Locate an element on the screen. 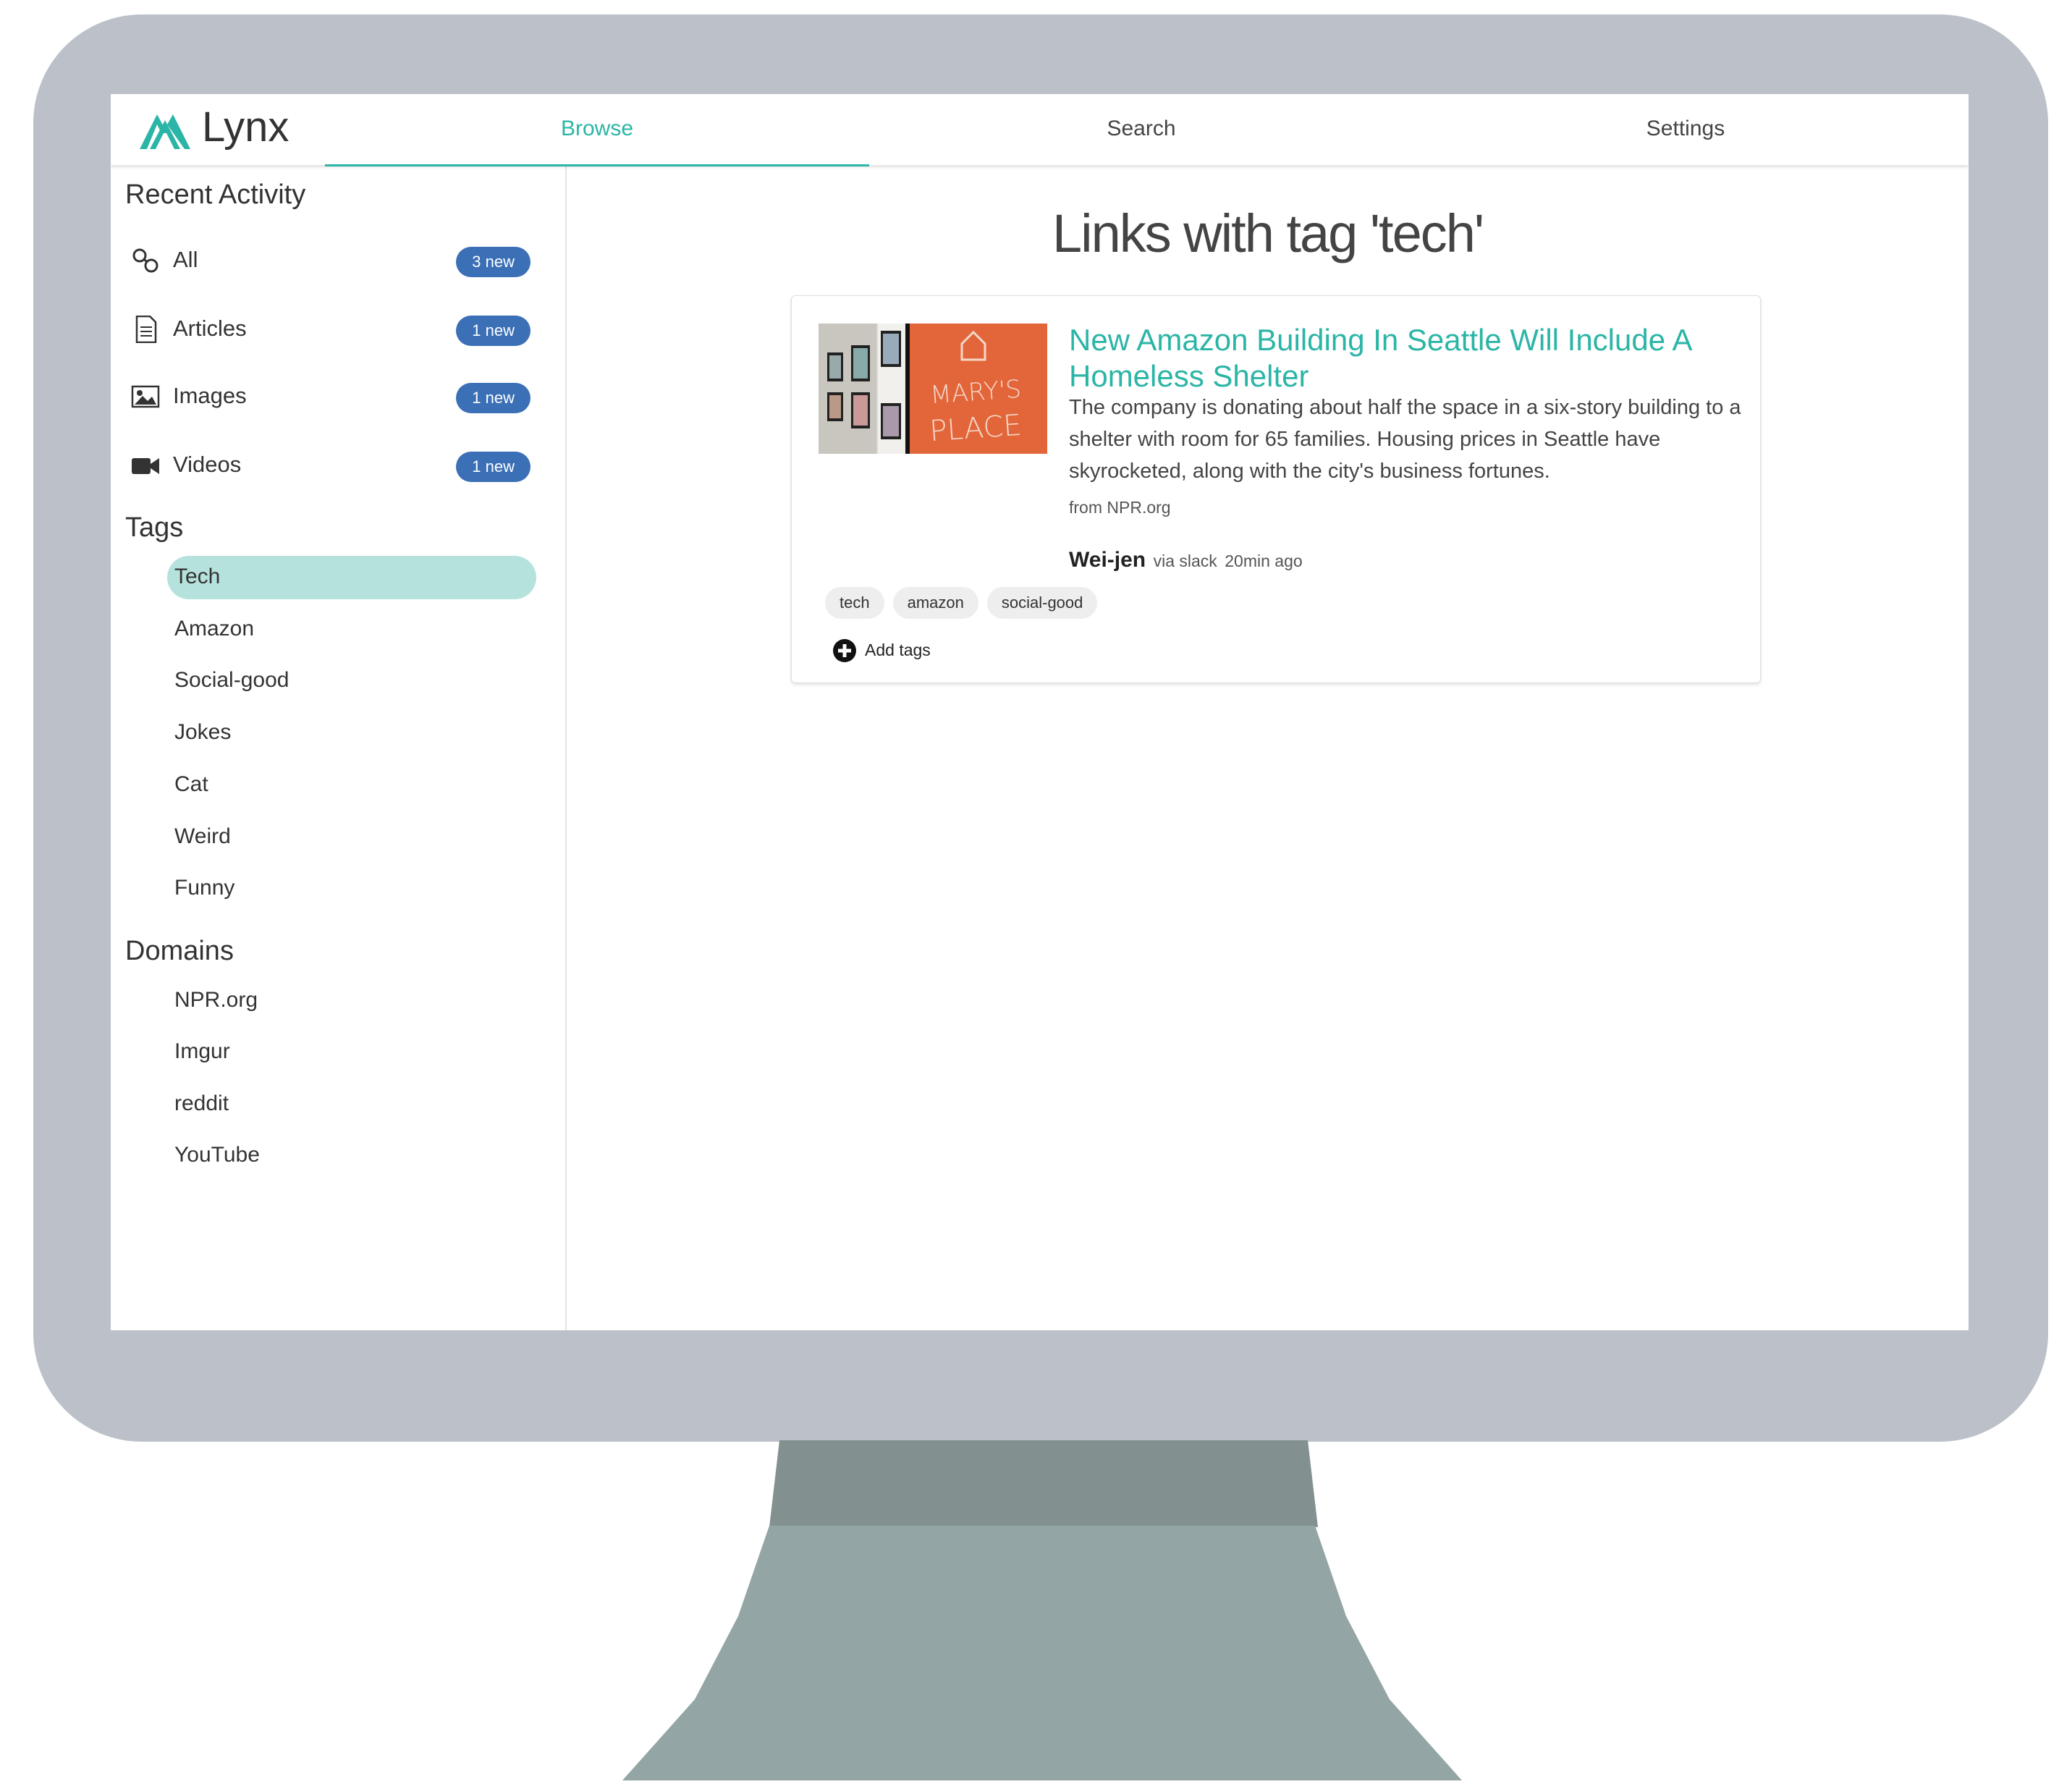 The width and height of the screenshot is (2059, 1792). monitor-neck is located at coordinates (1043, 1483).